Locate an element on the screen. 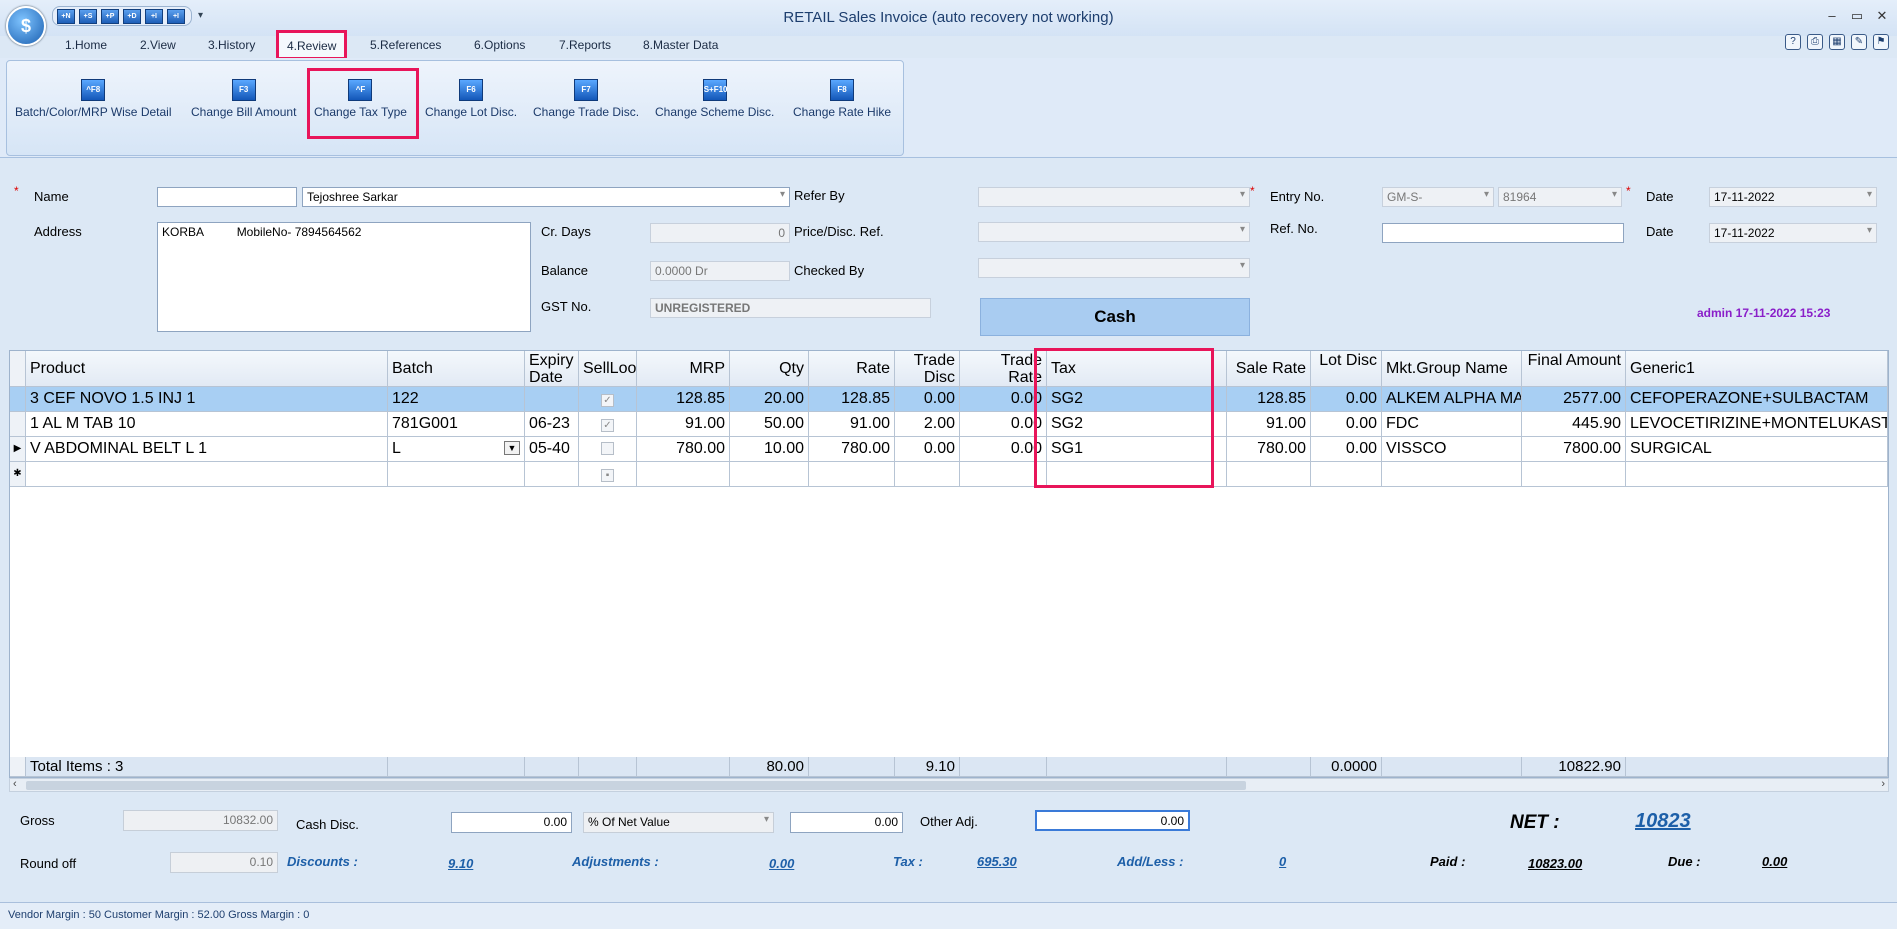 This screenshot has width=1897, height=929. cash-disc-mode-select: % Of Net Value is located at coordinates (678, 822).